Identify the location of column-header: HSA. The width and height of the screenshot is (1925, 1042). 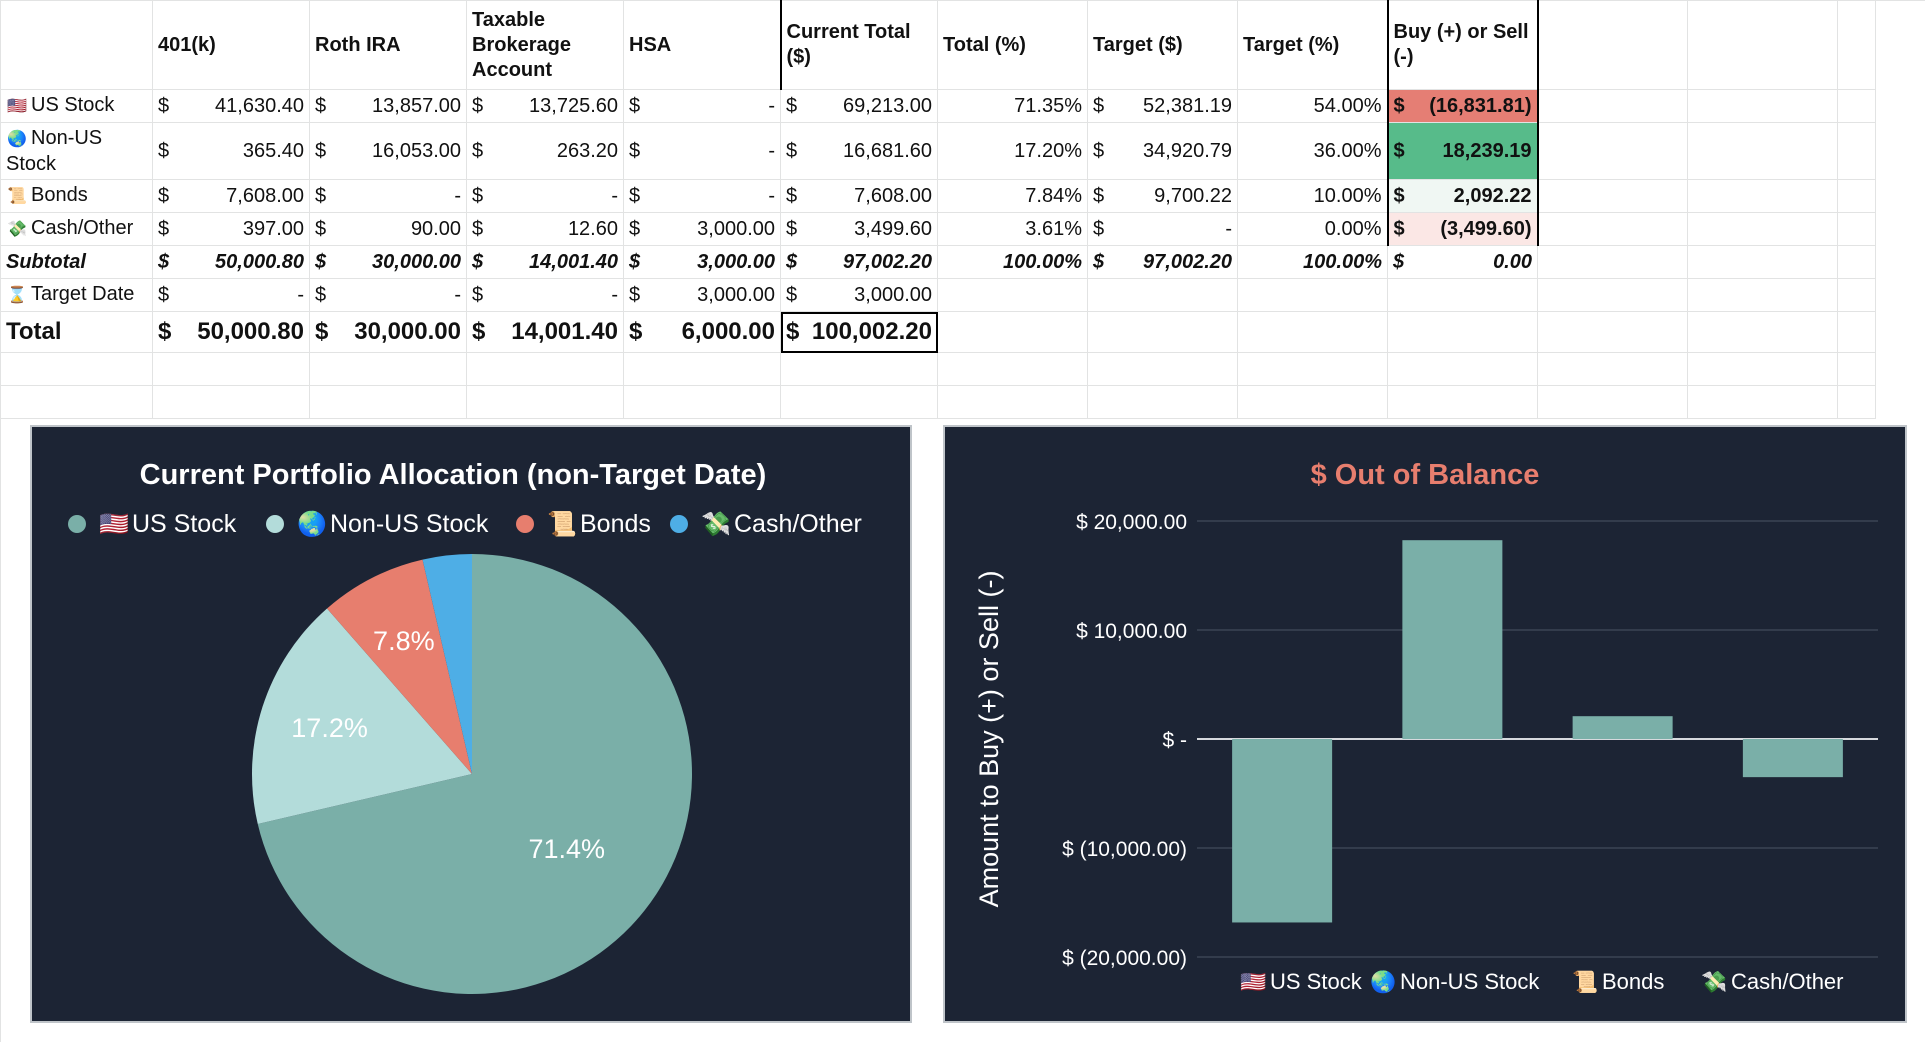
(702, 45).